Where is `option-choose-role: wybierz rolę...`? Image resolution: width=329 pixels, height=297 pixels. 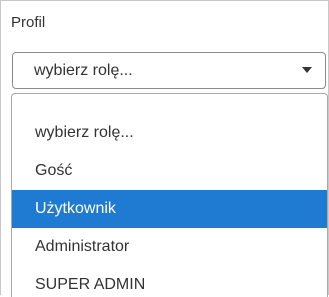
option-choose-role: wybierz rolę... is located at coordinates (169, 133).